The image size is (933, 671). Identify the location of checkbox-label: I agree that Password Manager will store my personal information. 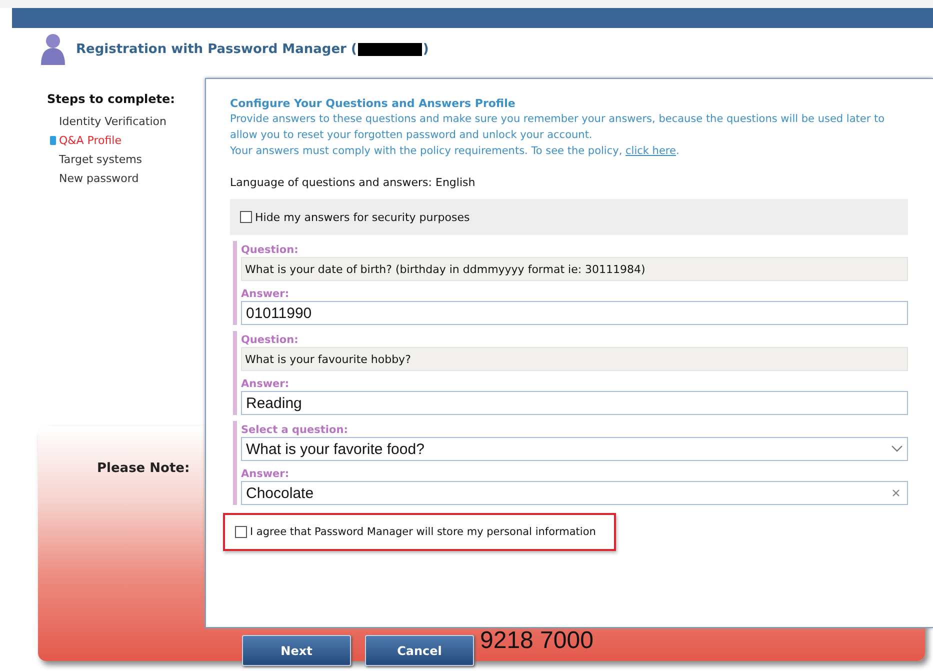
(423, 532).